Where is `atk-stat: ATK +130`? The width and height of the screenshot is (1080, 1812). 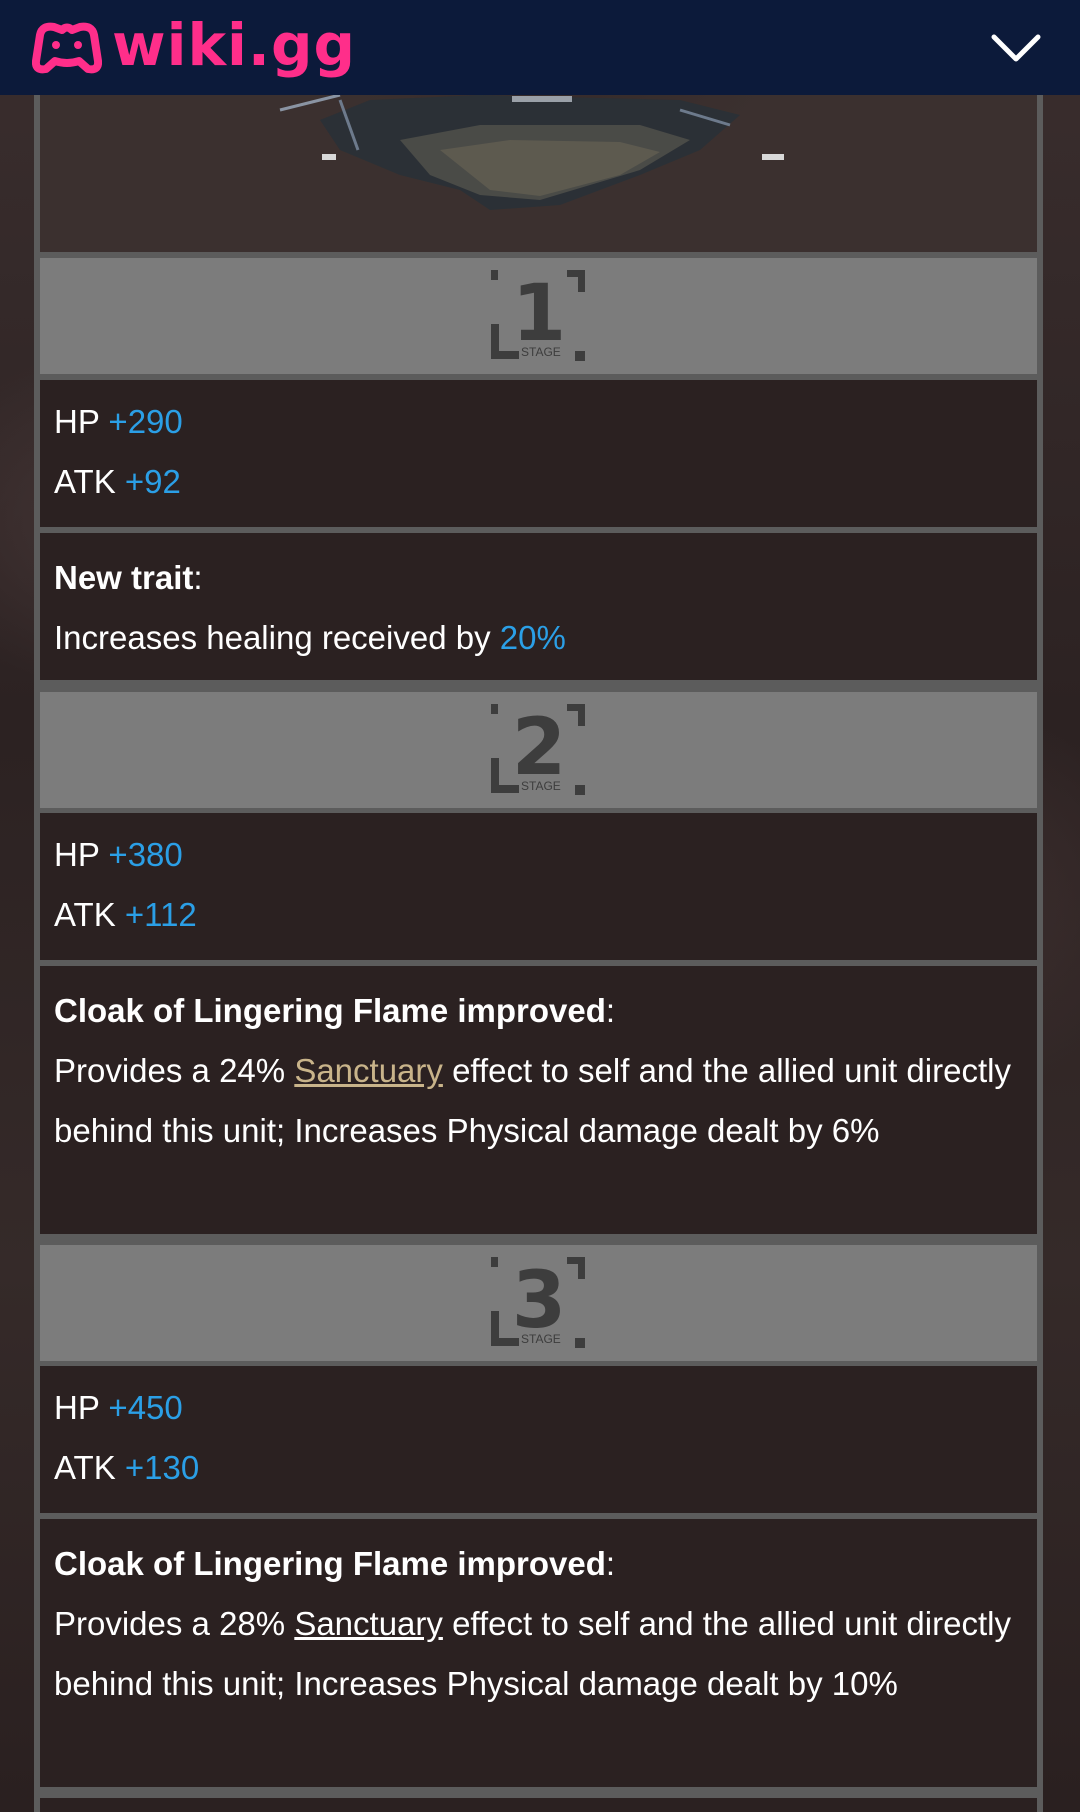 atk-stat: ATK +130 is located at coordinates (127, 1467).